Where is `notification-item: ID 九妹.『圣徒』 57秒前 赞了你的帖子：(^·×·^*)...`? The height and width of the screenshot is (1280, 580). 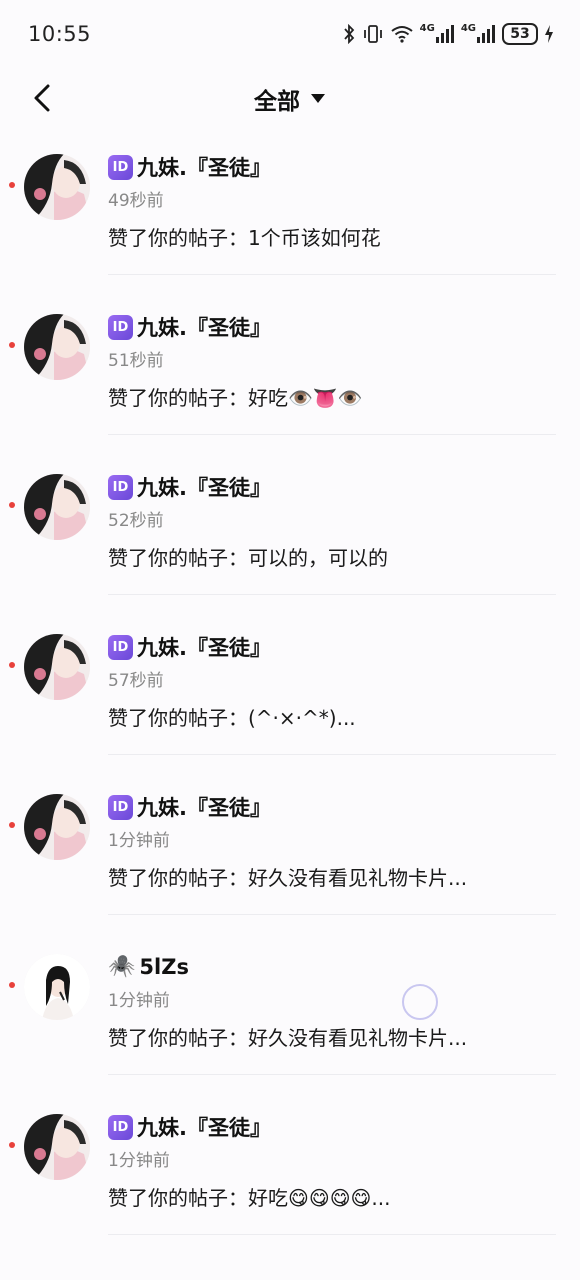 notification-item: ID 九妹.『圣徒』 57秒前 赞了你的帖子：(^·×·^*)... is located at coordinates (290, 698).